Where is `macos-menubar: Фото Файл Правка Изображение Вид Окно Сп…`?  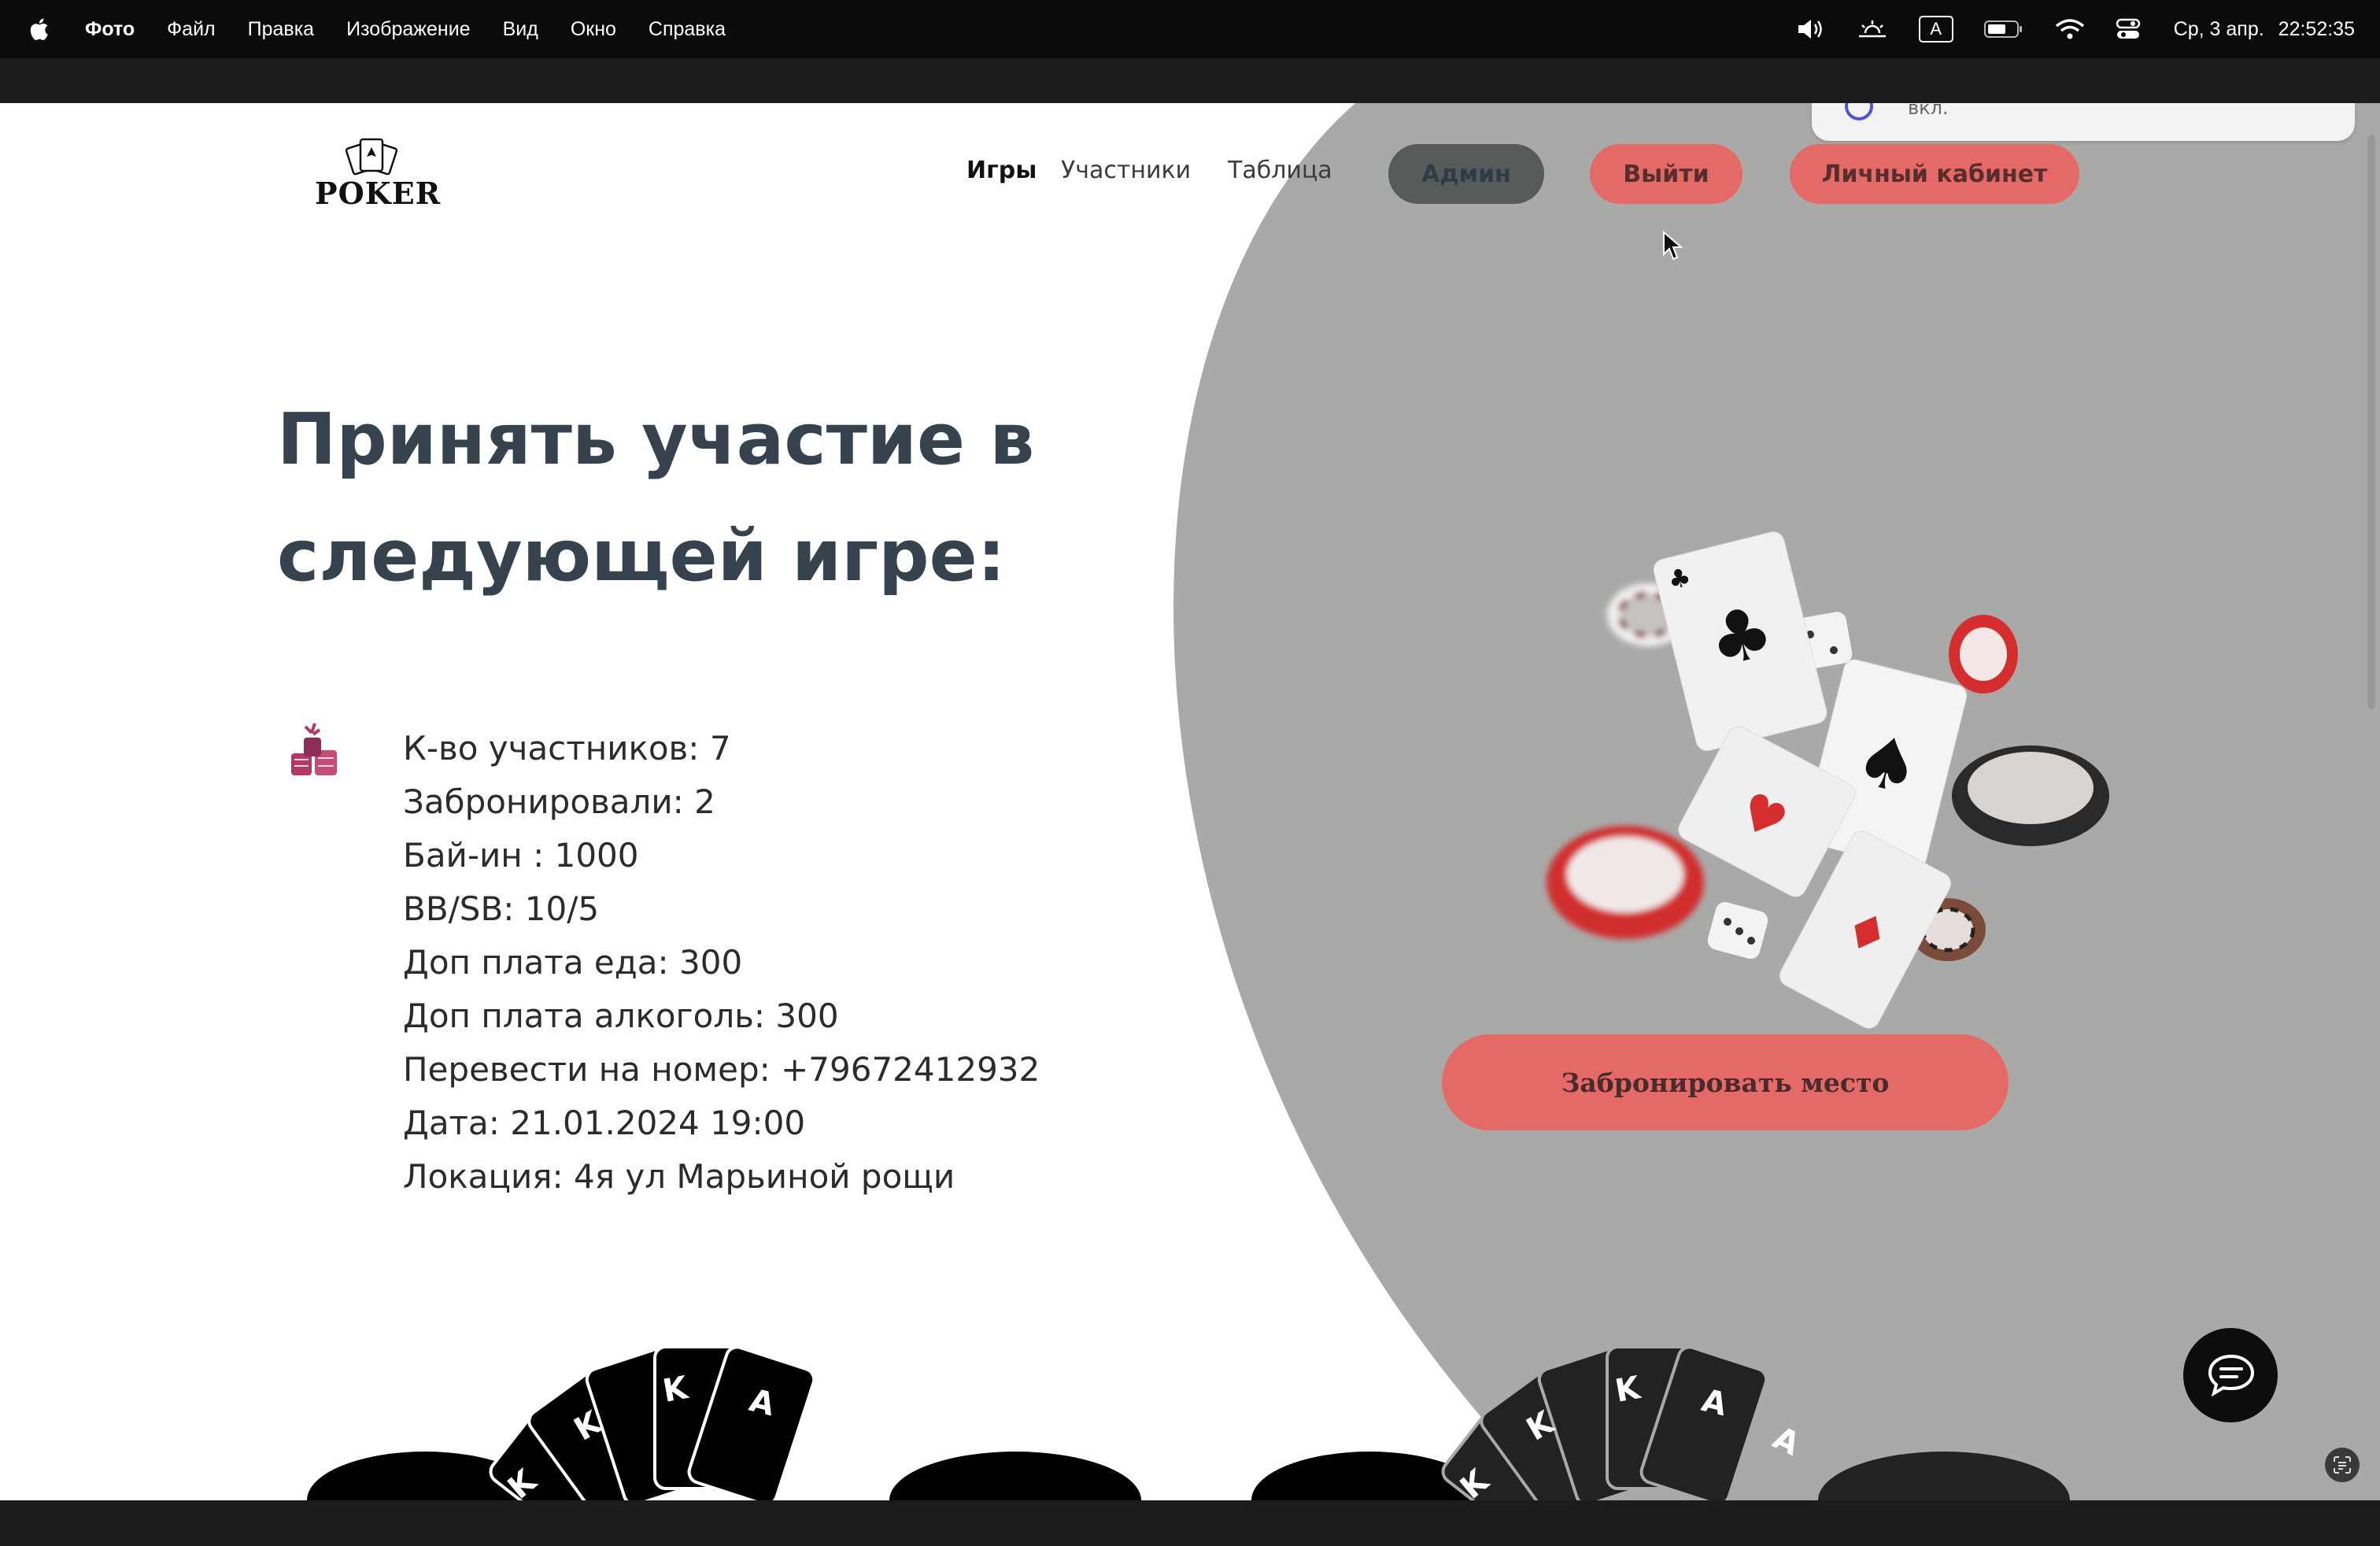
macos-menubar: Фото Файл Правка Изображение Вид Окно Сп… is located at coordinates (1190, 29).